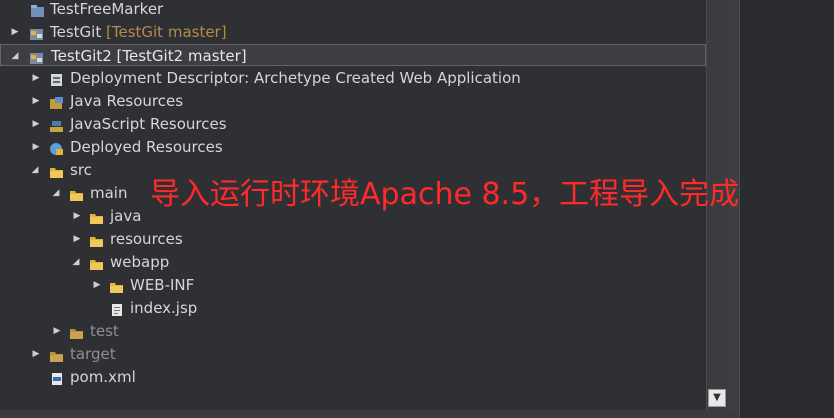  What do you see at coordinates (146, 239) in the screenshot?
I see `tree-item-label: resources` at bounding box center [146, 239].